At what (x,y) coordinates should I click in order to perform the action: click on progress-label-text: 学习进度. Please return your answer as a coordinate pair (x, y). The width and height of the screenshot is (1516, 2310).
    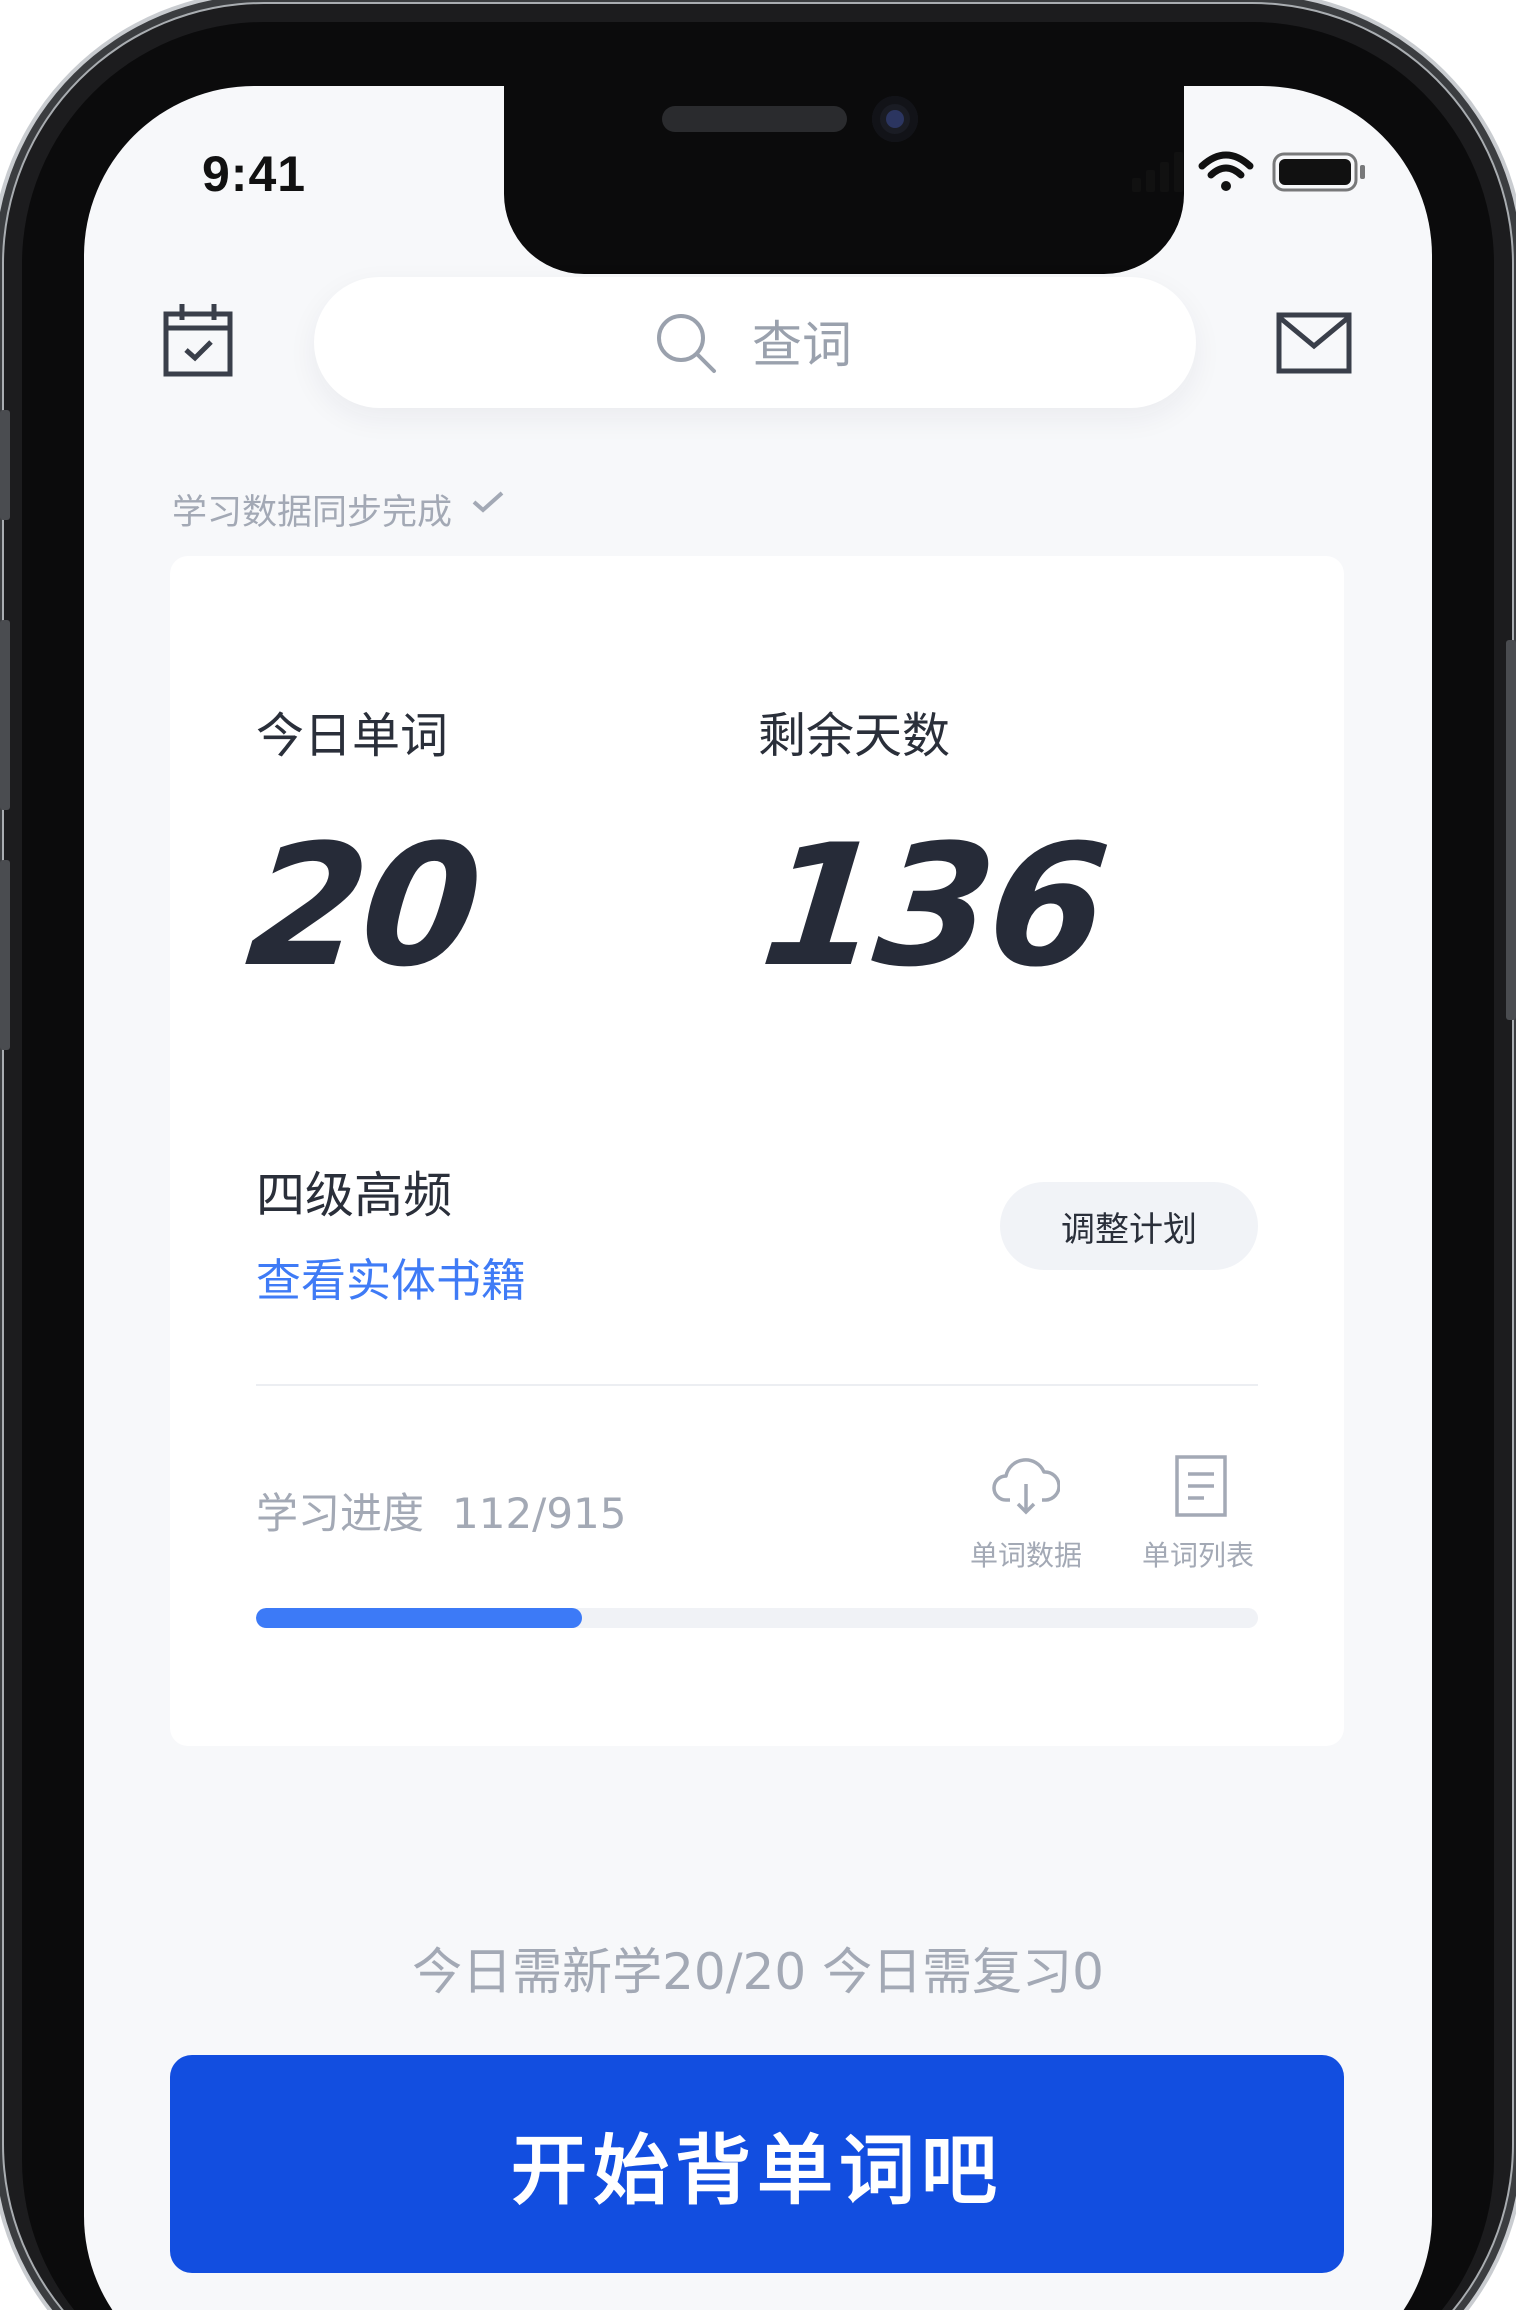
    Looking at the image, I should click on (340, 1513).